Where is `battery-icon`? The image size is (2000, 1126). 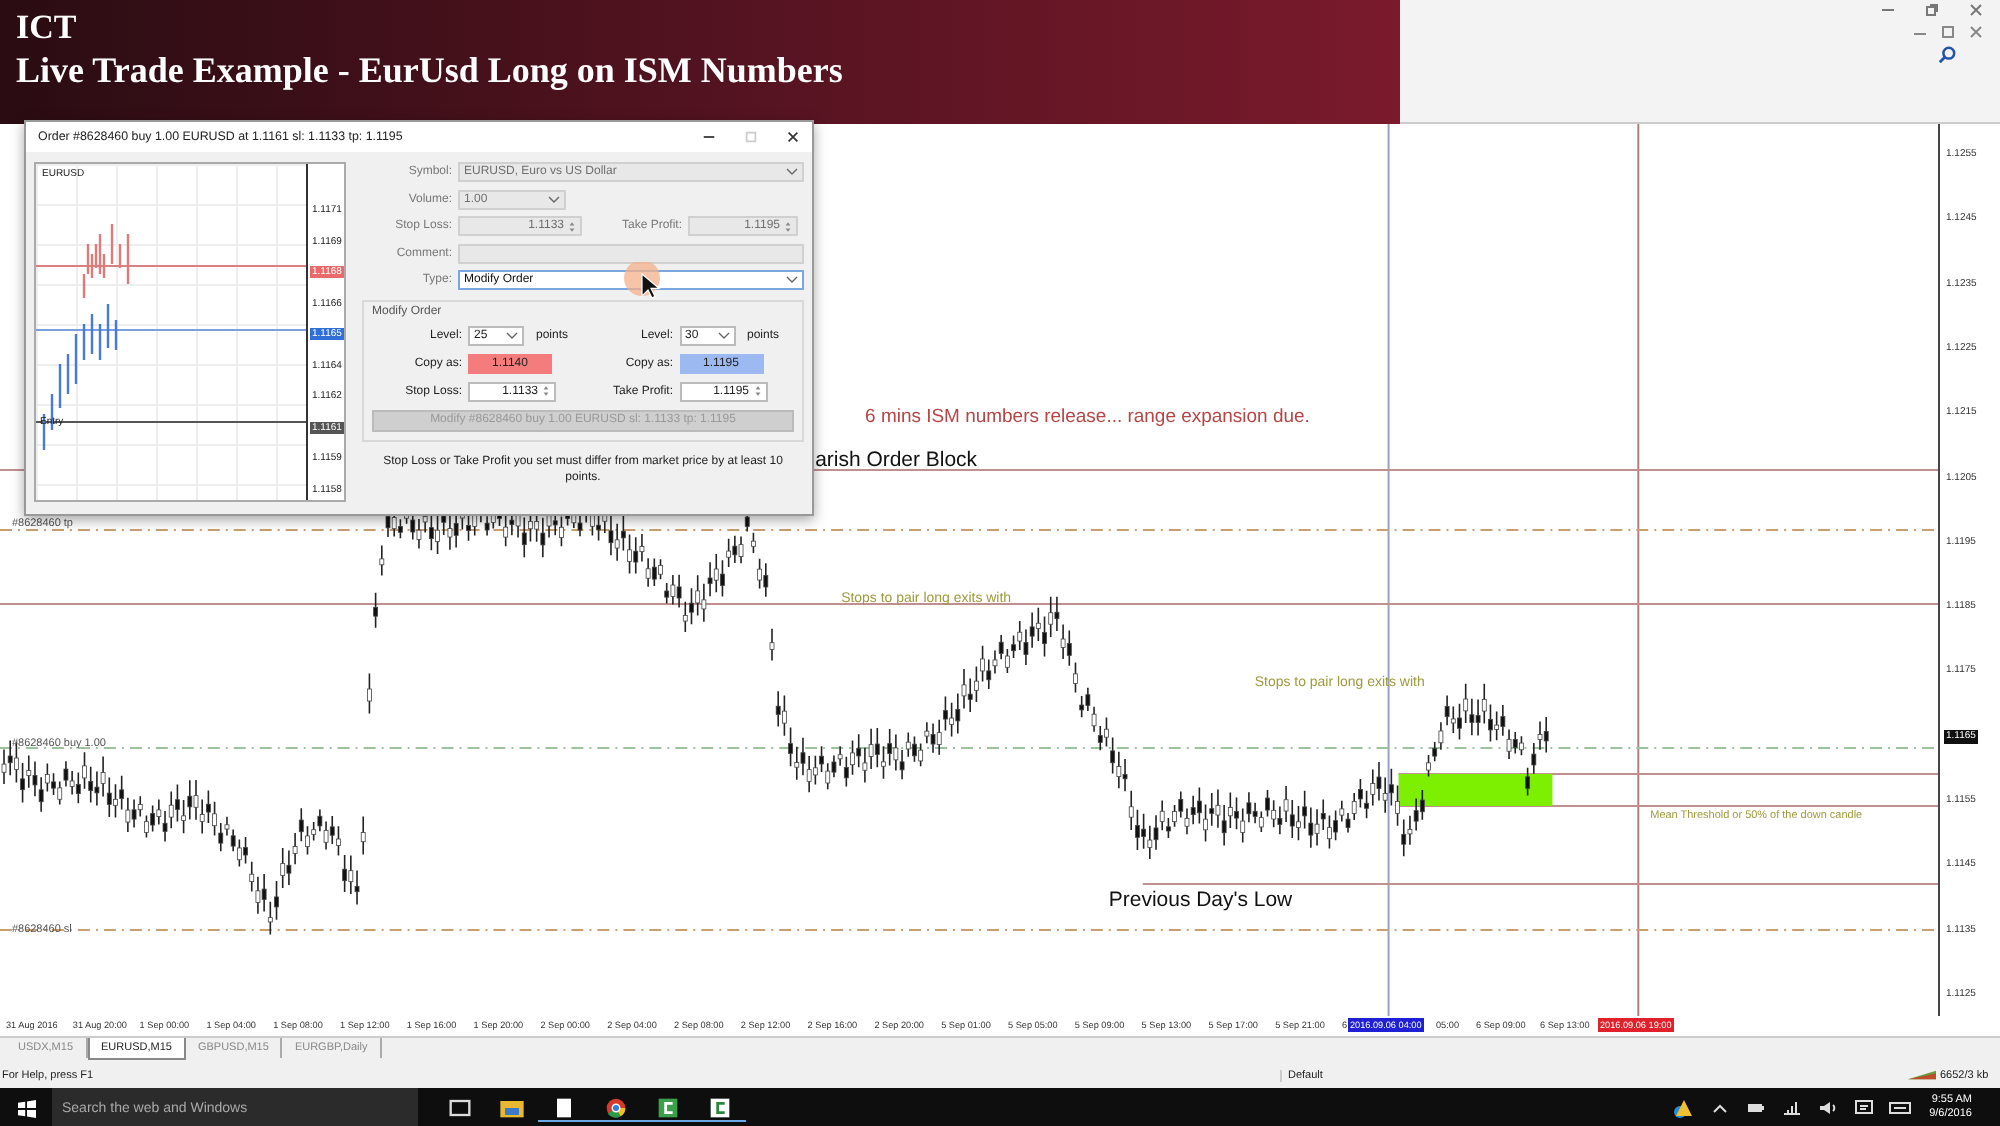
battery-icon is located at coordinates (1755, 1108).